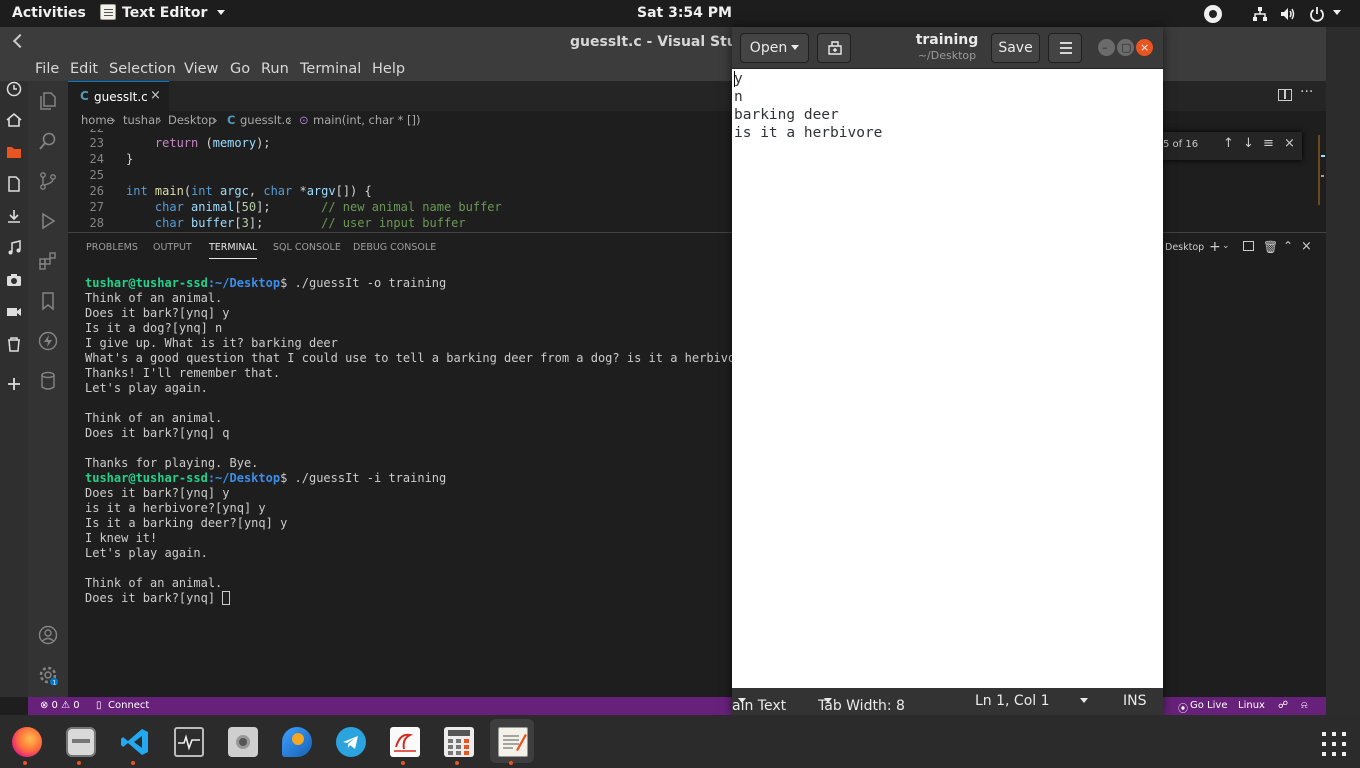  What do you see at coordinates (684, 13) in the screenshot?
I see `clock: Sat 3:54 PM` at bounding box center [684, 13].